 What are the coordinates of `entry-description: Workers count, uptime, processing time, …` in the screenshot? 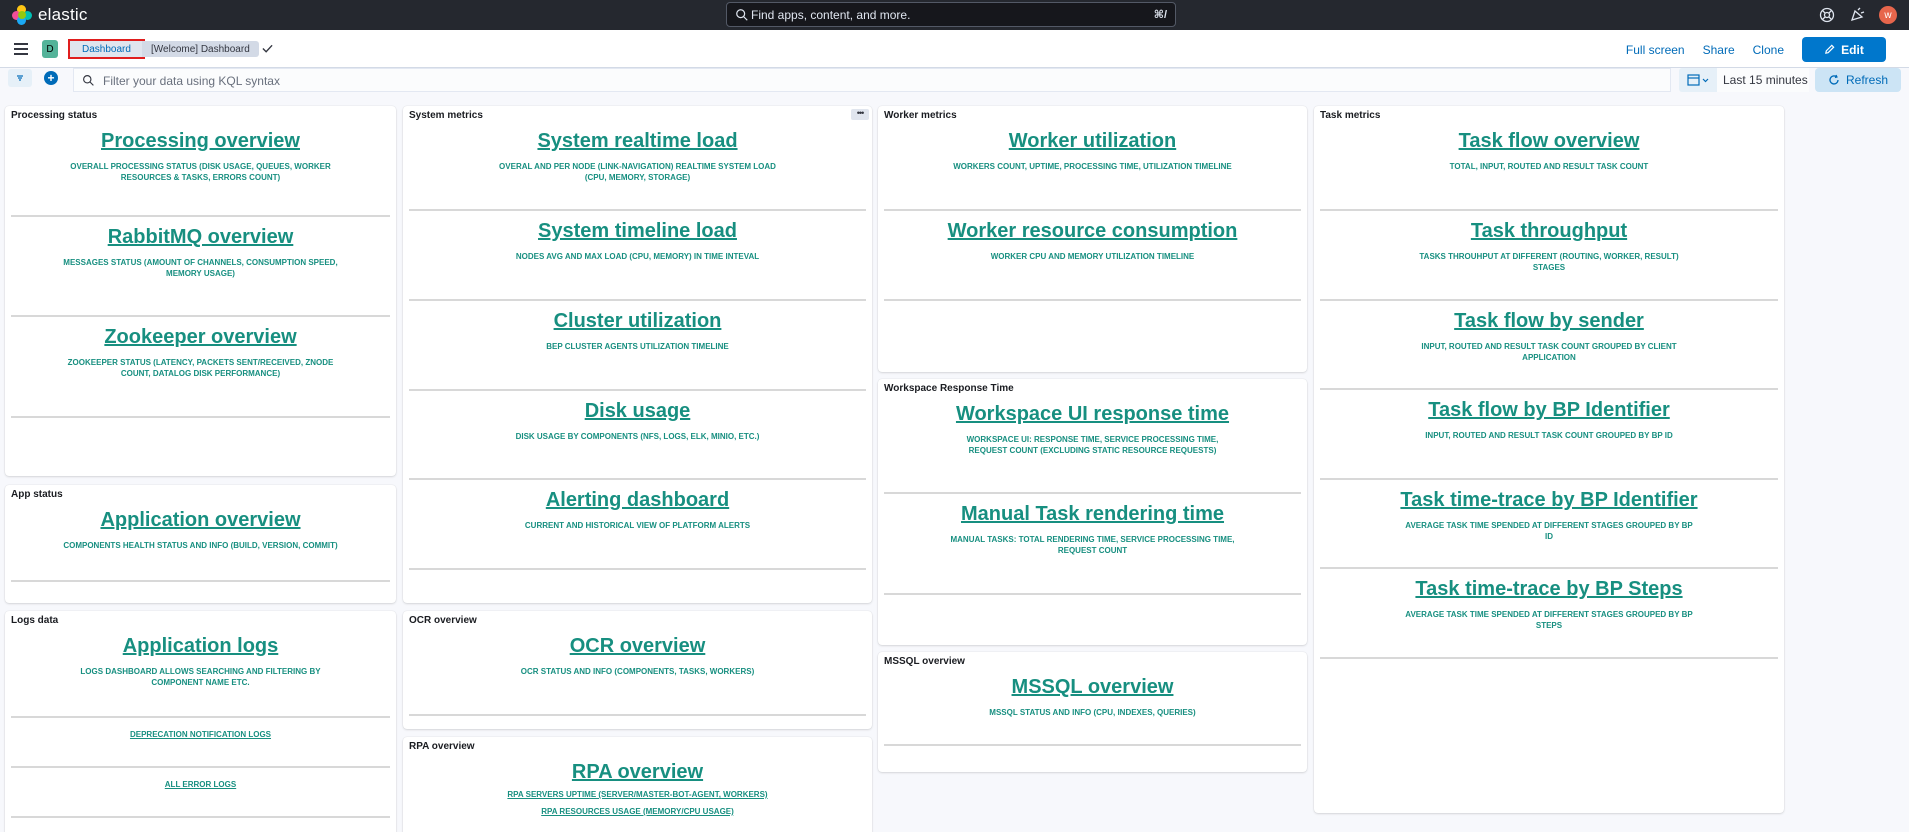 It's located at (1092, 166).